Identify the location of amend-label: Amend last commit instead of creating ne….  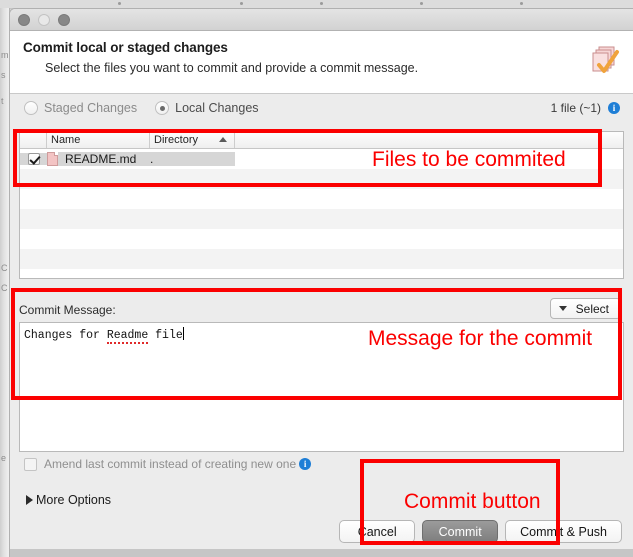
(170, 464).